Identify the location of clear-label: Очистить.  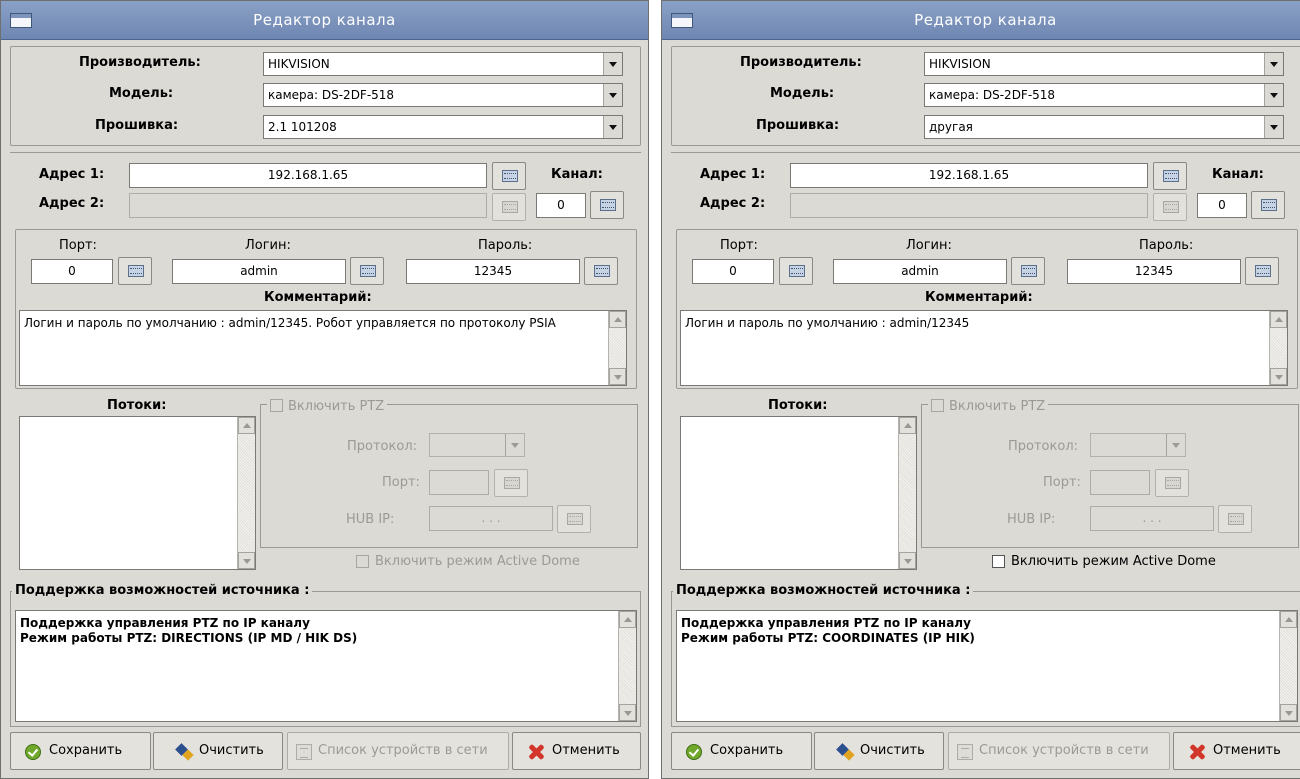
(892, 750).